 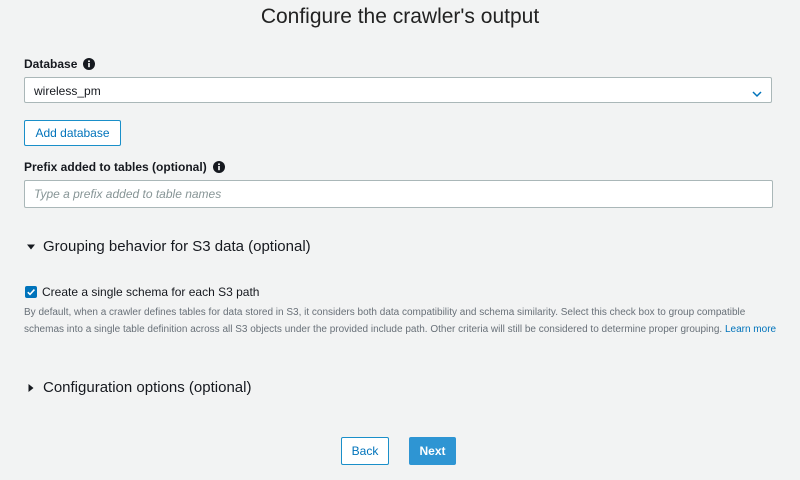 What do you see at coordinates (398, 90) in the screenshot?
I see `database-select: wireless_pm` at bounding box center [398, 90].